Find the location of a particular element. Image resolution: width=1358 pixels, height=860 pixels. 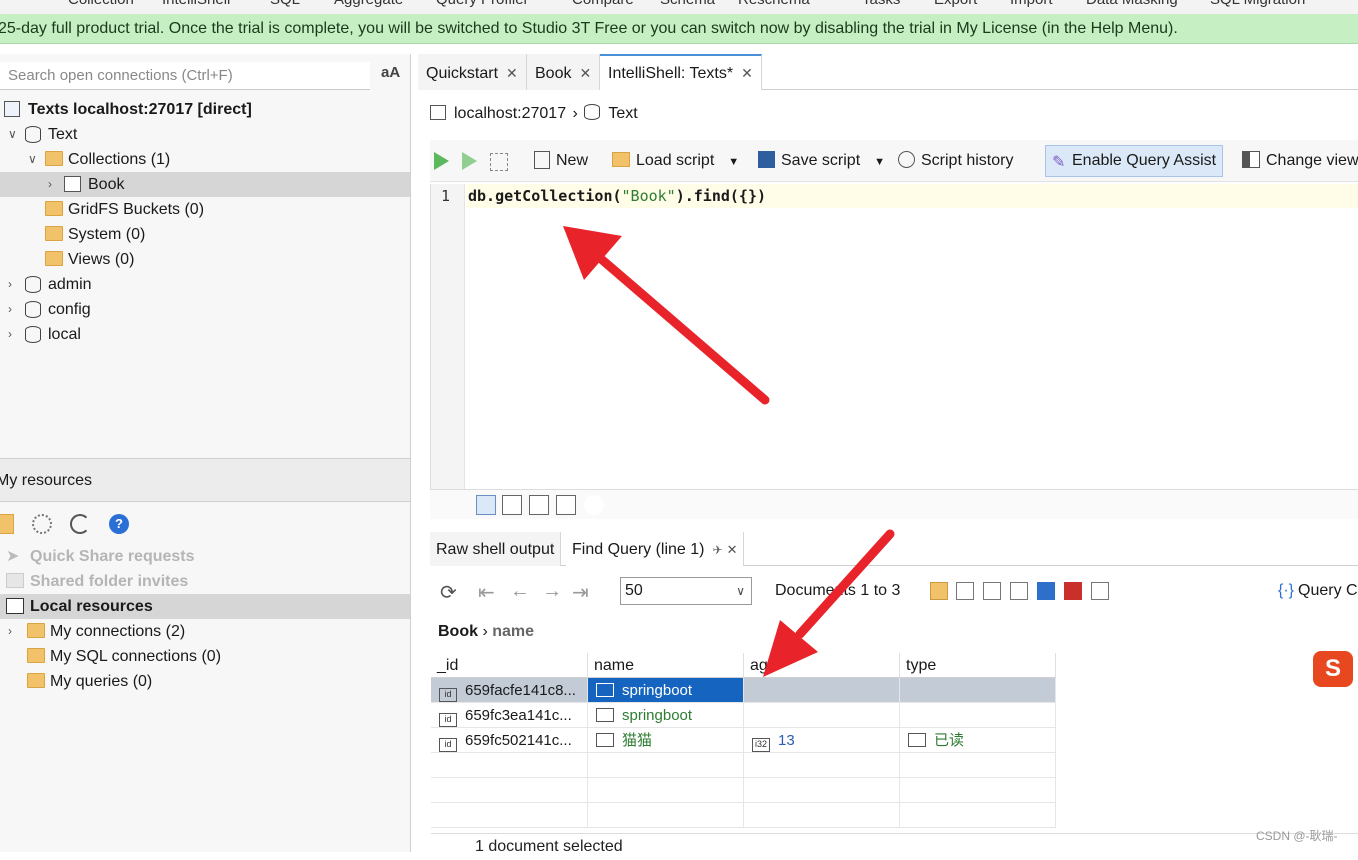

search-connections-box is located at coordinates (185, 76).